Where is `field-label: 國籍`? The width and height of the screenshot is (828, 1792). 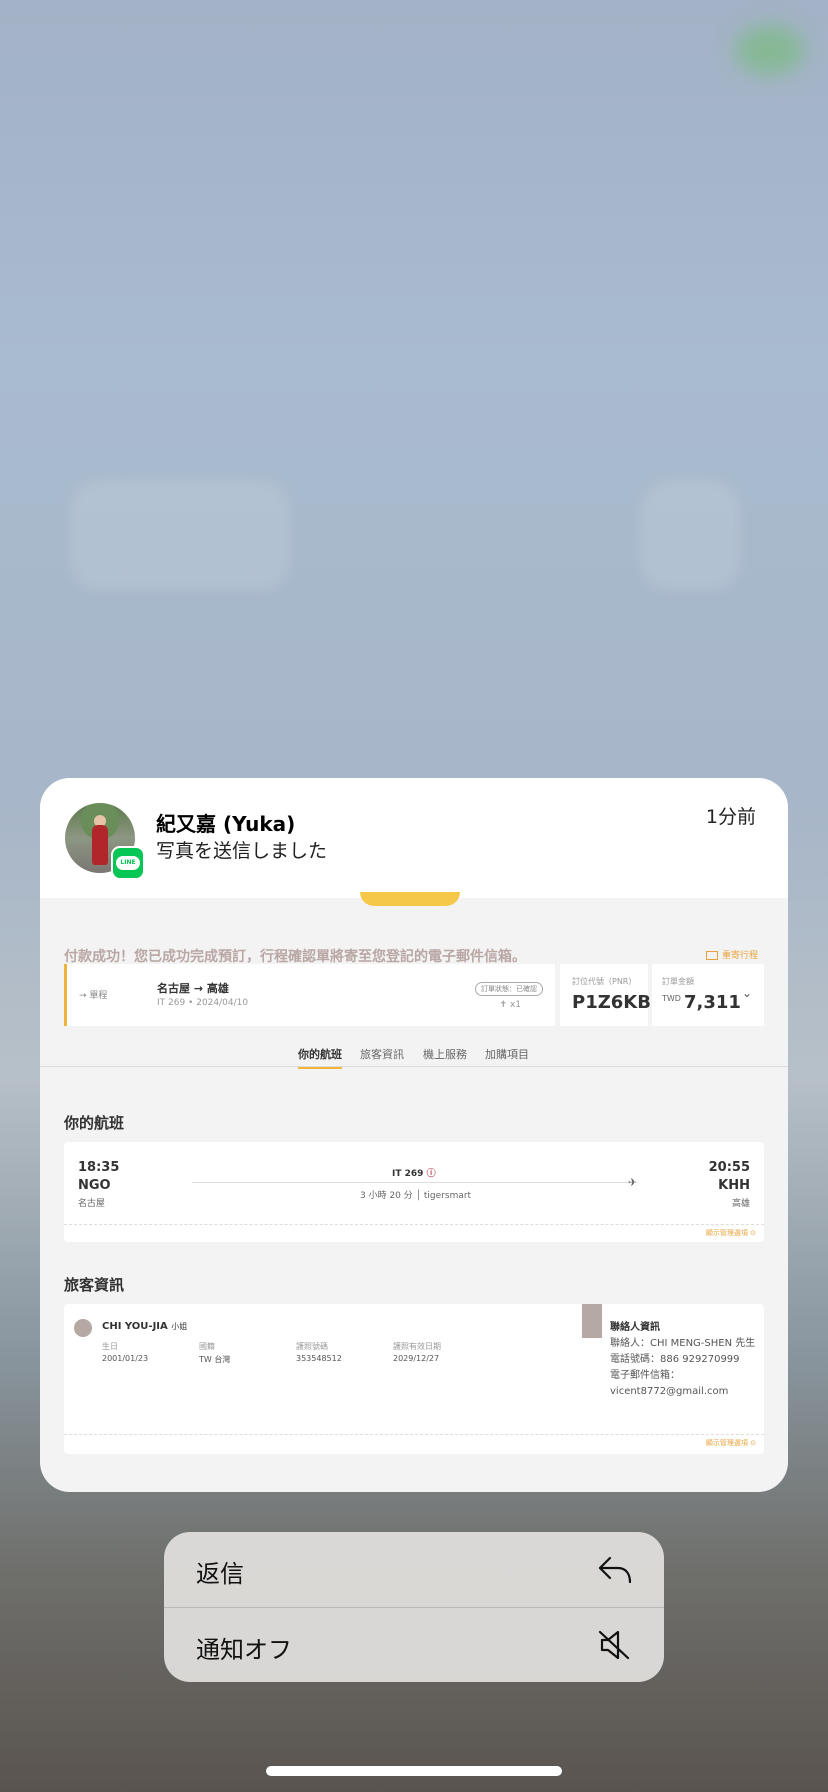 field-label: 國籍 is located at coordinates (207, 1346).